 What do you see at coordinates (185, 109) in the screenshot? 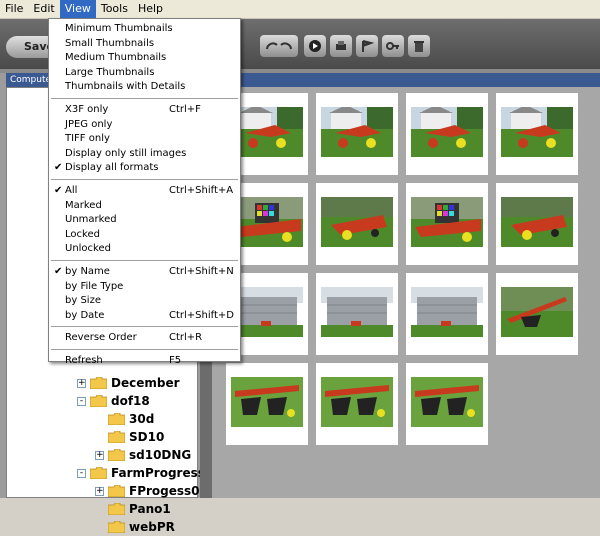
I see `menu-item-shortcut: Ctrl+F` at bounding box center [185, 109].